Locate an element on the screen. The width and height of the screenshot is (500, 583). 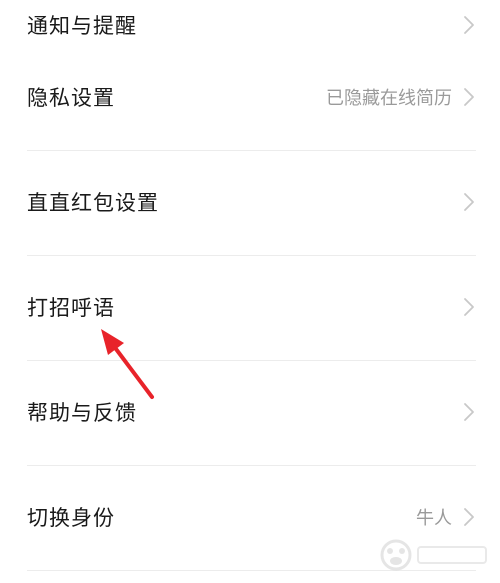
settings-item-label: 打招呼语 is located at coordinates (71, 308).